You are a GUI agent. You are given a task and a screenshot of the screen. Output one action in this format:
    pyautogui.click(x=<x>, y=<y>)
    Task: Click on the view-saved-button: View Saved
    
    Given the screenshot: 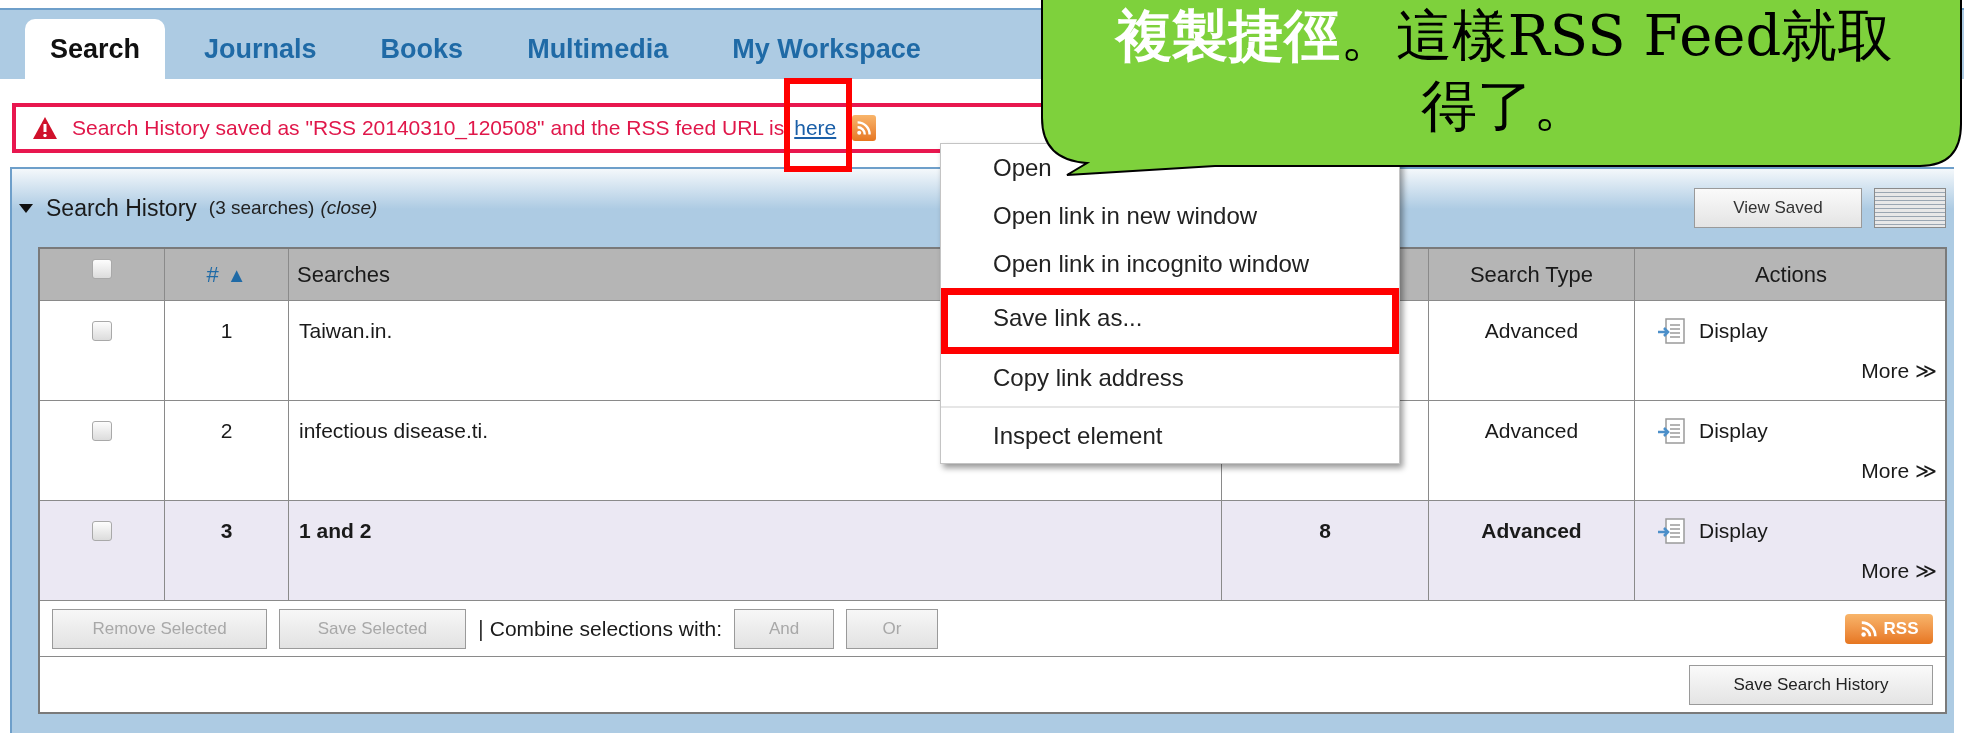 What is the action you would take?
    pyautogui.click(x=1778, y=208)
    